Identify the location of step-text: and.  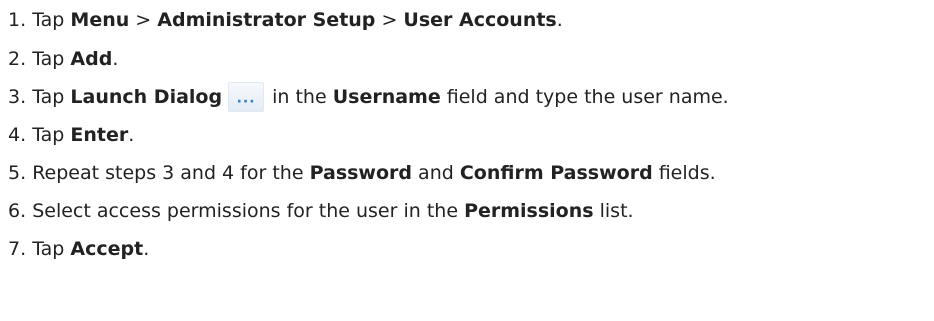
(436, 173).